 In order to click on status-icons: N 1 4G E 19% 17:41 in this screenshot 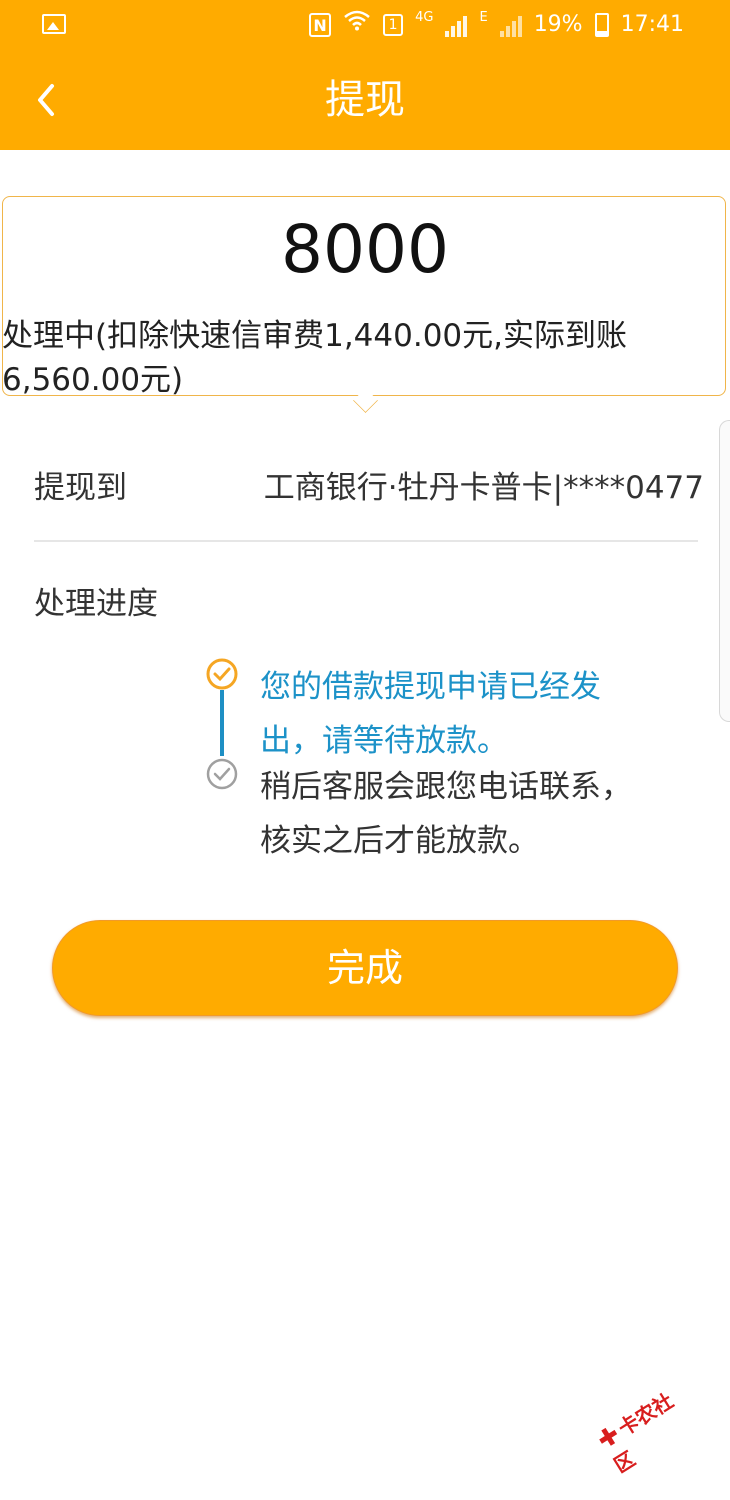, I will do `click(496, 25)`.